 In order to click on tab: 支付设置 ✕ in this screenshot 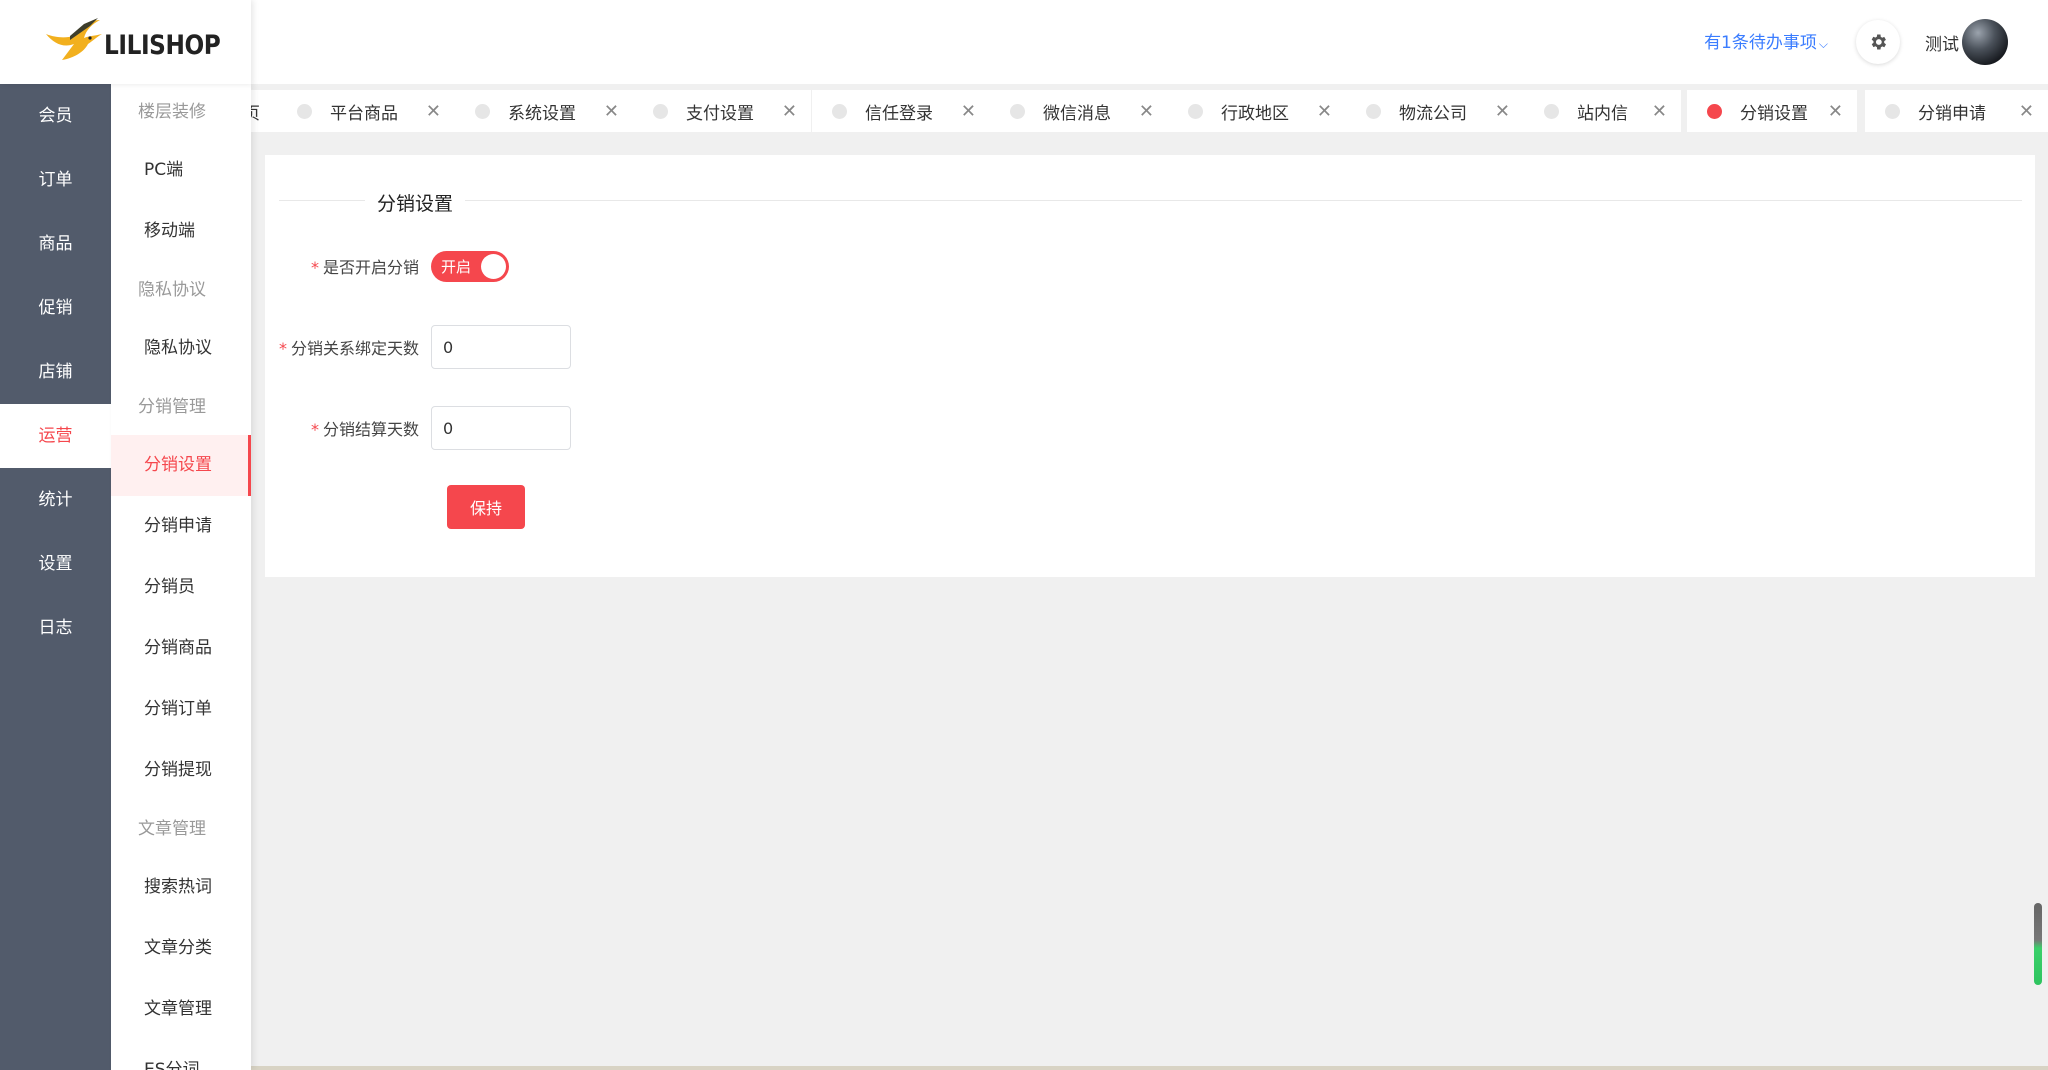, I will do `click(722, 111)`.